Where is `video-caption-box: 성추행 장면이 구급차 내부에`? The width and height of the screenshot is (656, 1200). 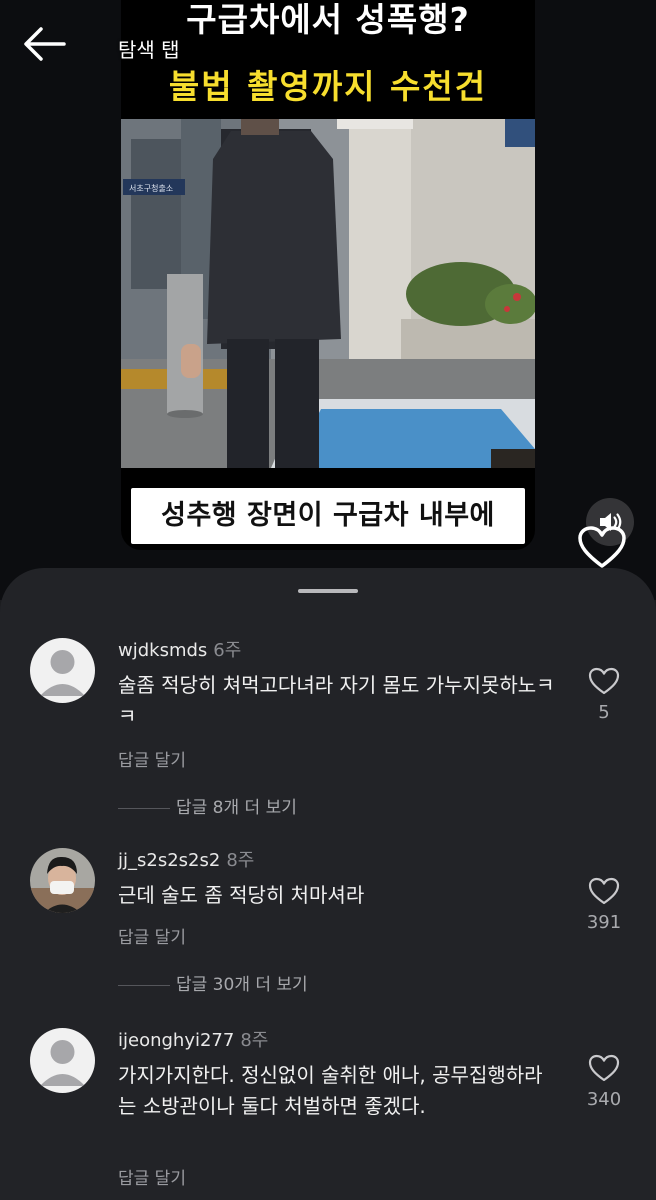
video-caption-box: 성추행 장면이 구급차 내부에 is located at coordinates (328, 516).